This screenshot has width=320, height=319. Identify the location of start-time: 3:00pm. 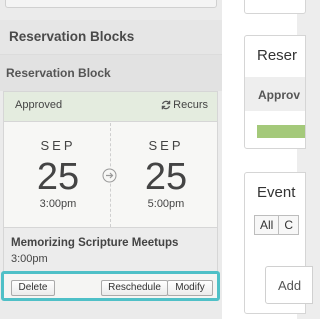
(58, 204).